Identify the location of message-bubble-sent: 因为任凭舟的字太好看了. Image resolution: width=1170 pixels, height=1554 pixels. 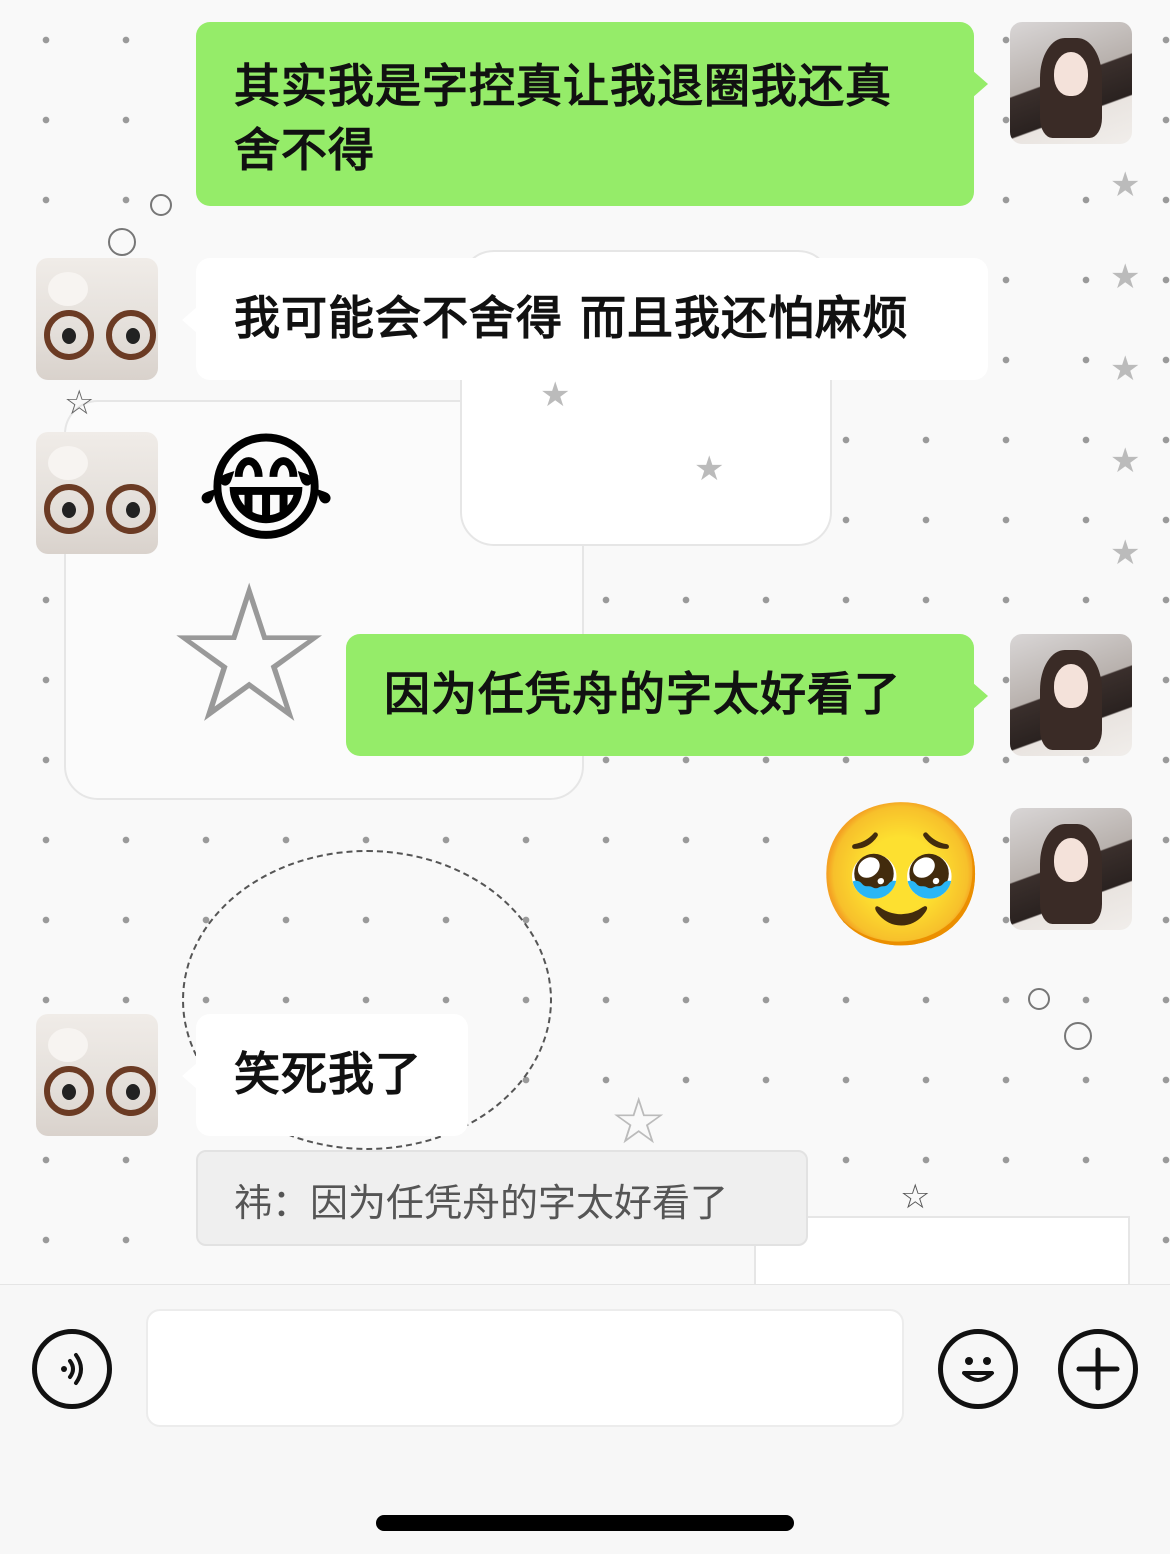
(667, 695).